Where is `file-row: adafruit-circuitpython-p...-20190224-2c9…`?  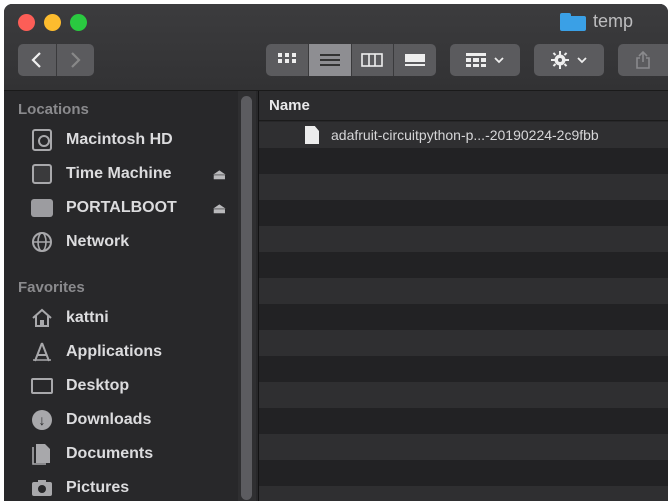
file-row: adafruit-circuitpython-p...-20190224-2c9… is located at coordinates (463, 135).